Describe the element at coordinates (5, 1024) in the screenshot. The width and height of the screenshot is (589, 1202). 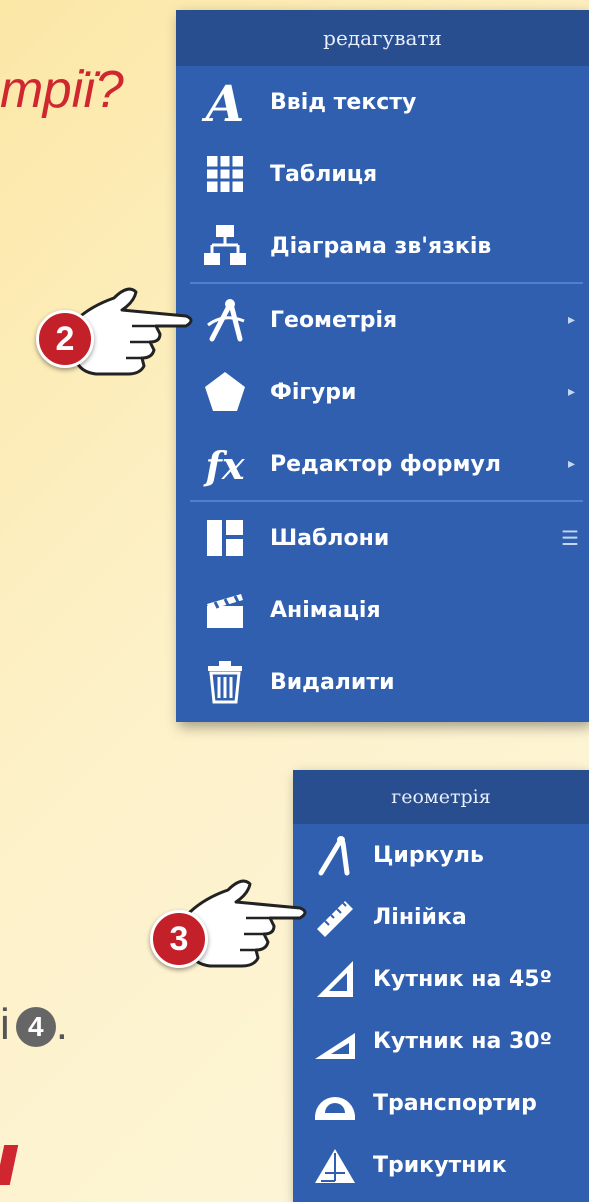
I see `step4-text: і` at that location.